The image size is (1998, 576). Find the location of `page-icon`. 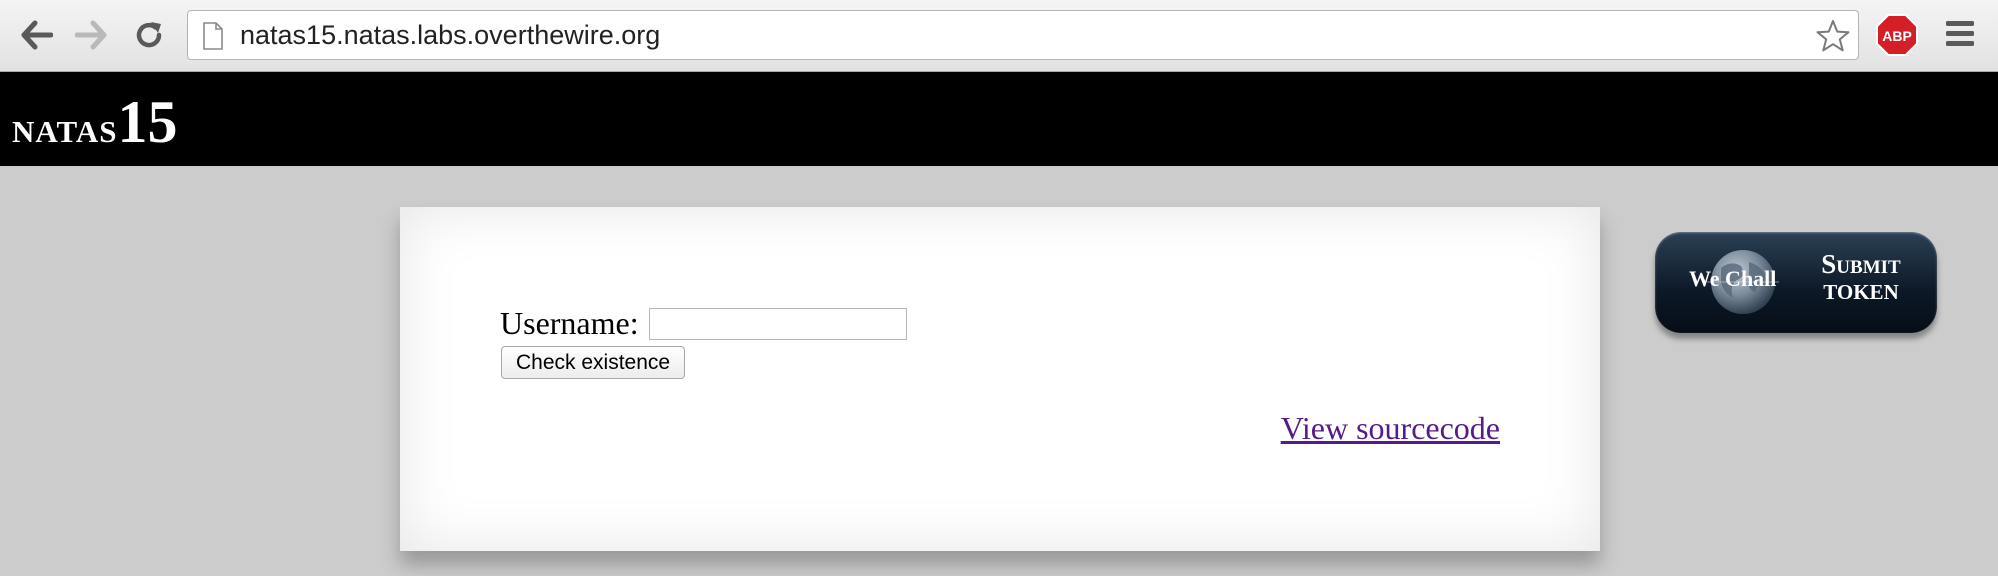

page-icon is located at coordinates (213, 36).